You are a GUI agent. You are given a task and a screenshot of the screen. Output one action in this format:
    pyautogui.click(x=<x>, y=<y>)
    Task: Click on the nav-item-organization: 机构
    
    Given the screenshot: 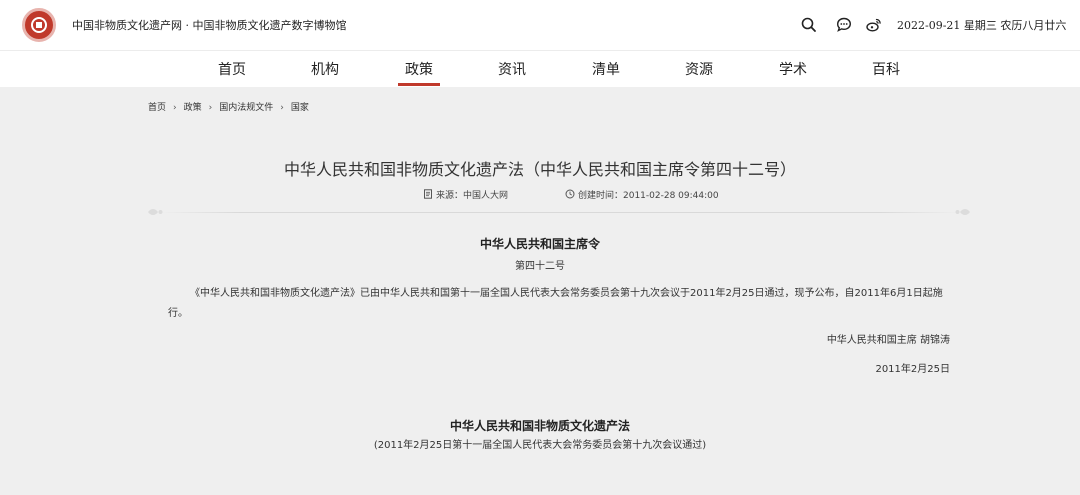 What is the action you would take?
    pyautogui.click(x=325, y=69)
    